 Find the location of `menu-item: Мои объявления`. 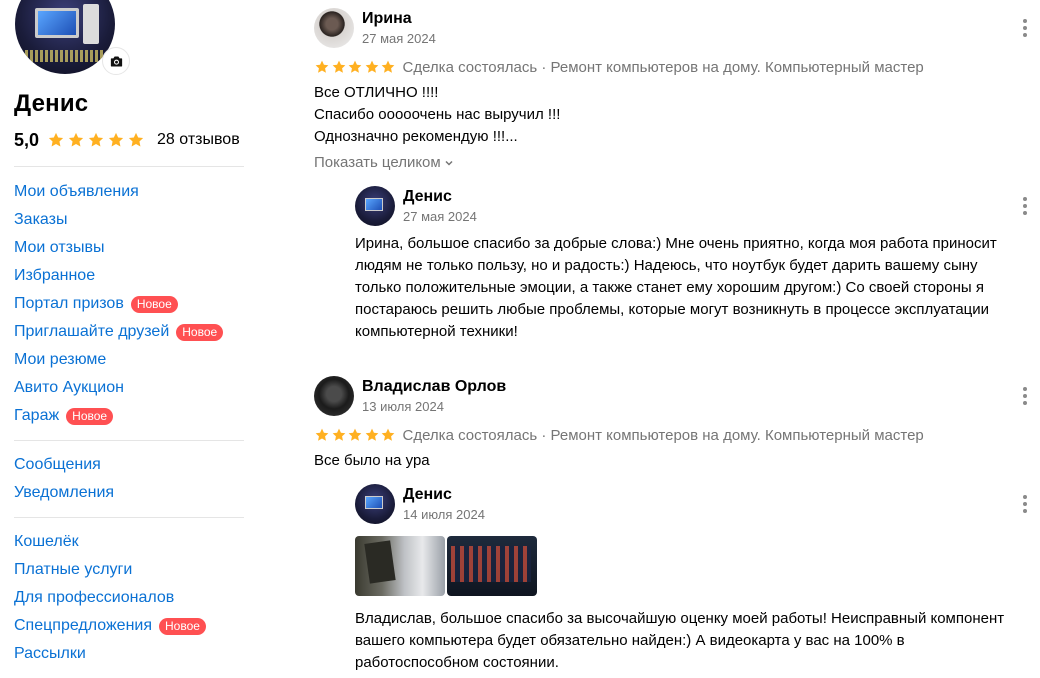

menu-item: Мои объявления is located at coordinates (118, 192).